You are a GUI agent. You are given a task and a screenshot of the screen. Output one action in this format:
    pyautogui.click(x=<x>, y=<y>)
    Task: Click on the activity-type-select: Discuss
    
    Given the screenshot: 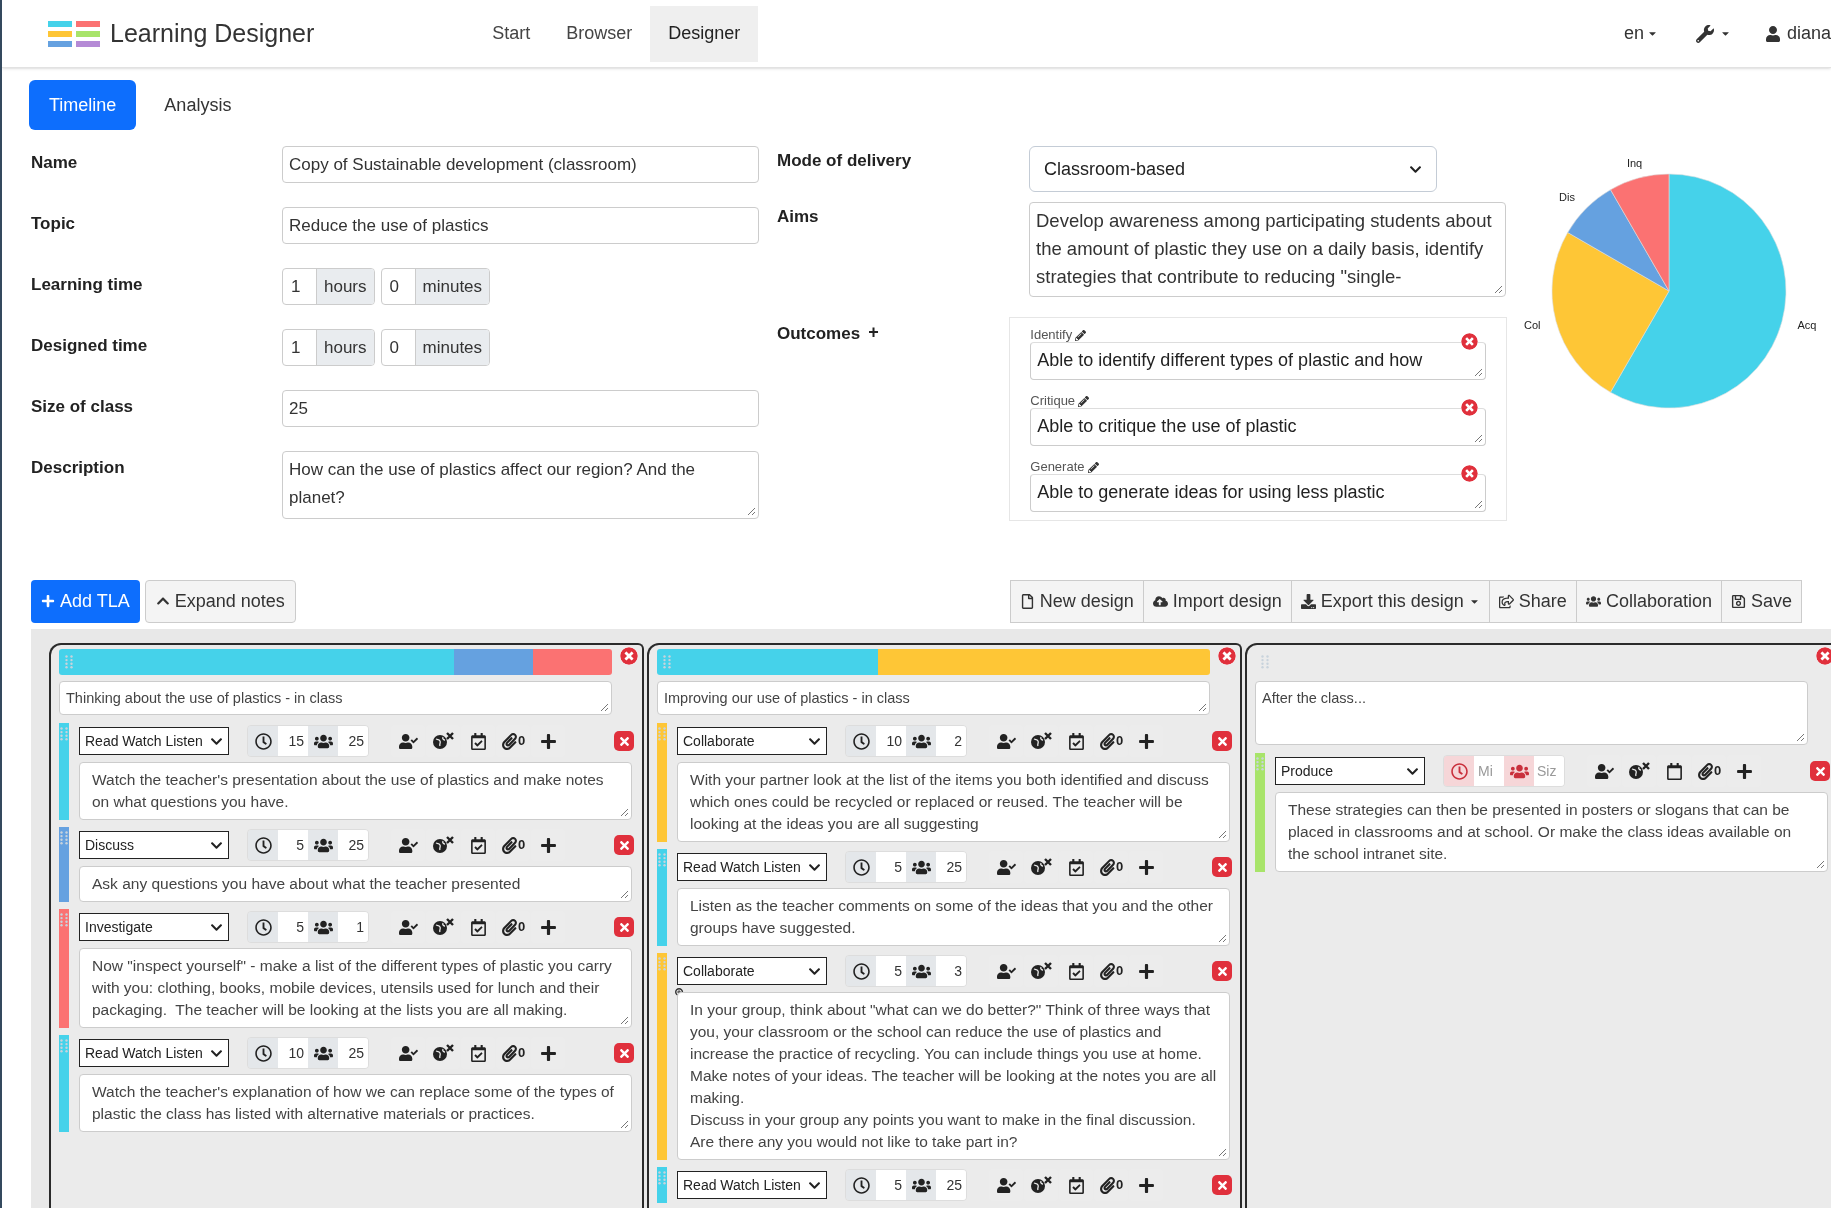 What is the action you would take?
    pyautogui.click(x=154, y=845)
    